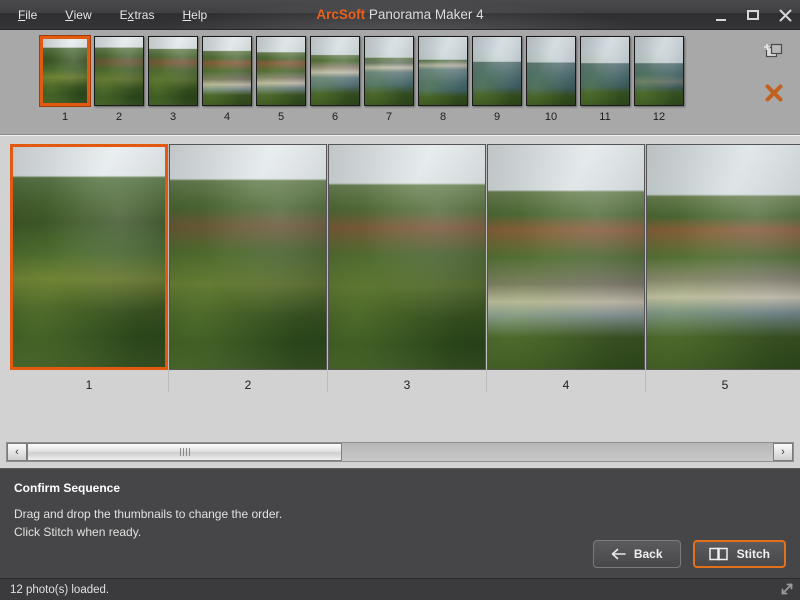 Image resolution: width=800 pixels, height=600 pixels. I want to click on scroll-right-button: ›, so click(783, 452).